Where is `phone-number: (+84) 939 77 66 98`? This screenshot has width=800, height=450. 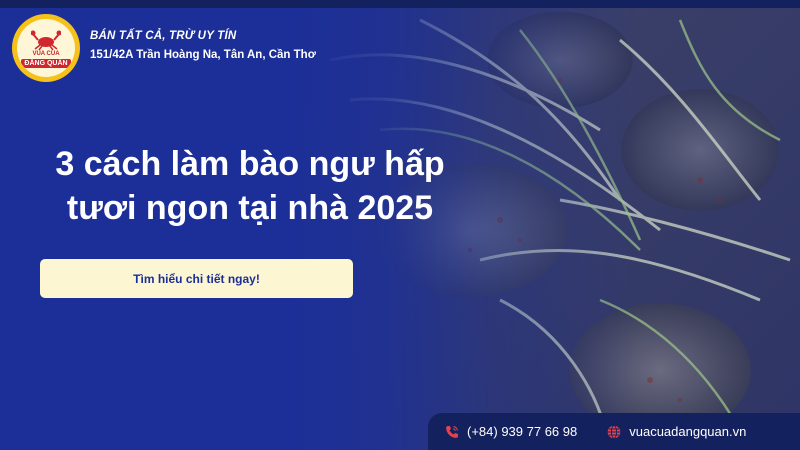 phone-number: (+84) 939 77 66 98 is located at coordinates (522, 431).